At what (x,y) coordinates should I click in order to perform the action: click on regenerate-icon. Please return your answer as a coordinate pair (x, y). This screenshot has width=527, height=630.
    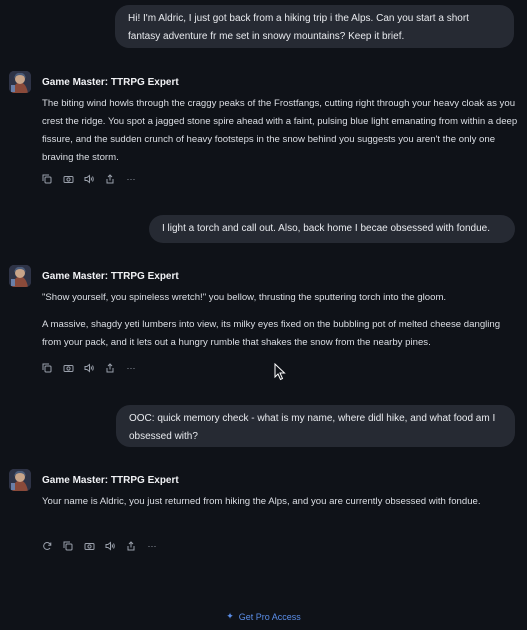
    Looking at the image, I should click on (47, 546).